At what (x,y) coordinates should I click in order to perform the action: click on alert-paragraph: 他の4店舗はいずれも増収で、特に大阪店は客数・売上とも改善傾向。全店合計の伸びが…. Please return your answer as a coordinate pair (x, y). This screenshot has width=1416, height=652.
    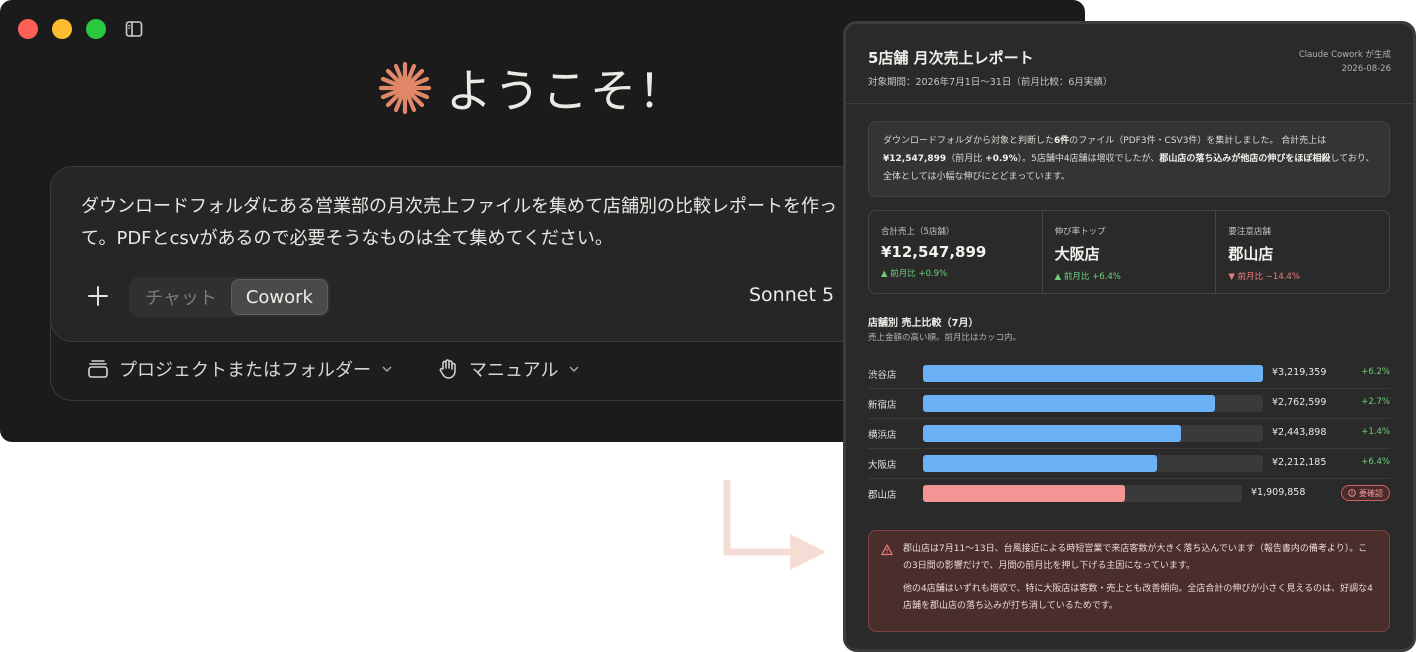
    Looking at the image, I should click on (1138, 597).